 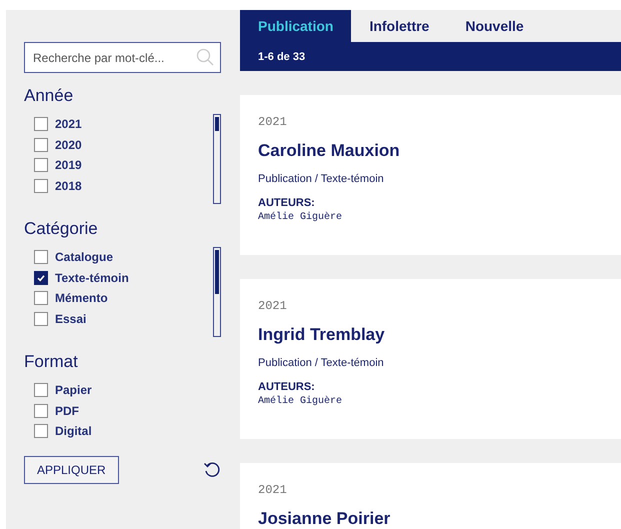 What do you see at coordinates (399, 26) in the screenshot?
I see `tab: Infolettre` at bounding box center [399, 26].